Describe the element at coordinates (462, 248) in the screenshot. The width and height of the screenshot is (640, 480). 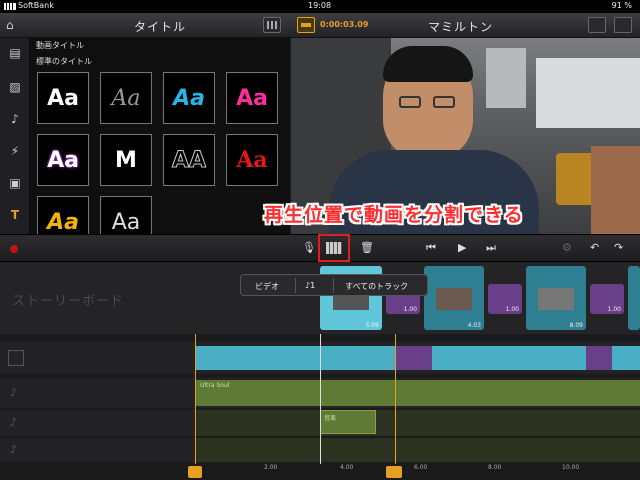
I see `play-icon: ▶` at that location.